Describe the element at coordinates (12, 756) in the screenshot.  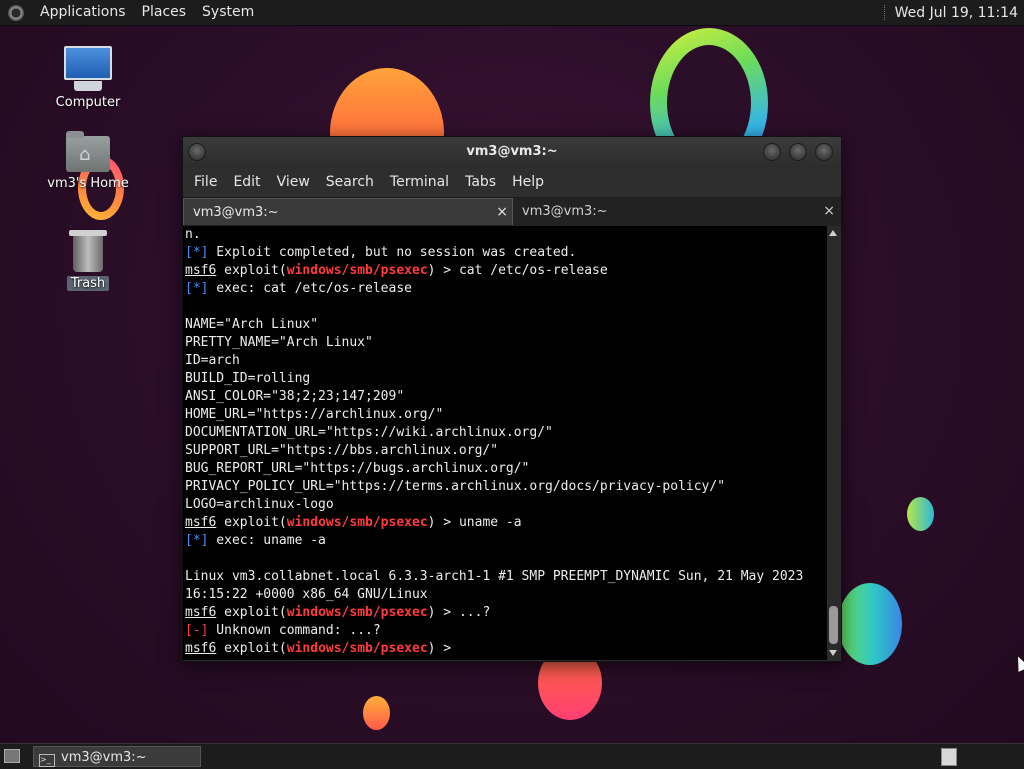
I see `show-desktop-icon` at that location.